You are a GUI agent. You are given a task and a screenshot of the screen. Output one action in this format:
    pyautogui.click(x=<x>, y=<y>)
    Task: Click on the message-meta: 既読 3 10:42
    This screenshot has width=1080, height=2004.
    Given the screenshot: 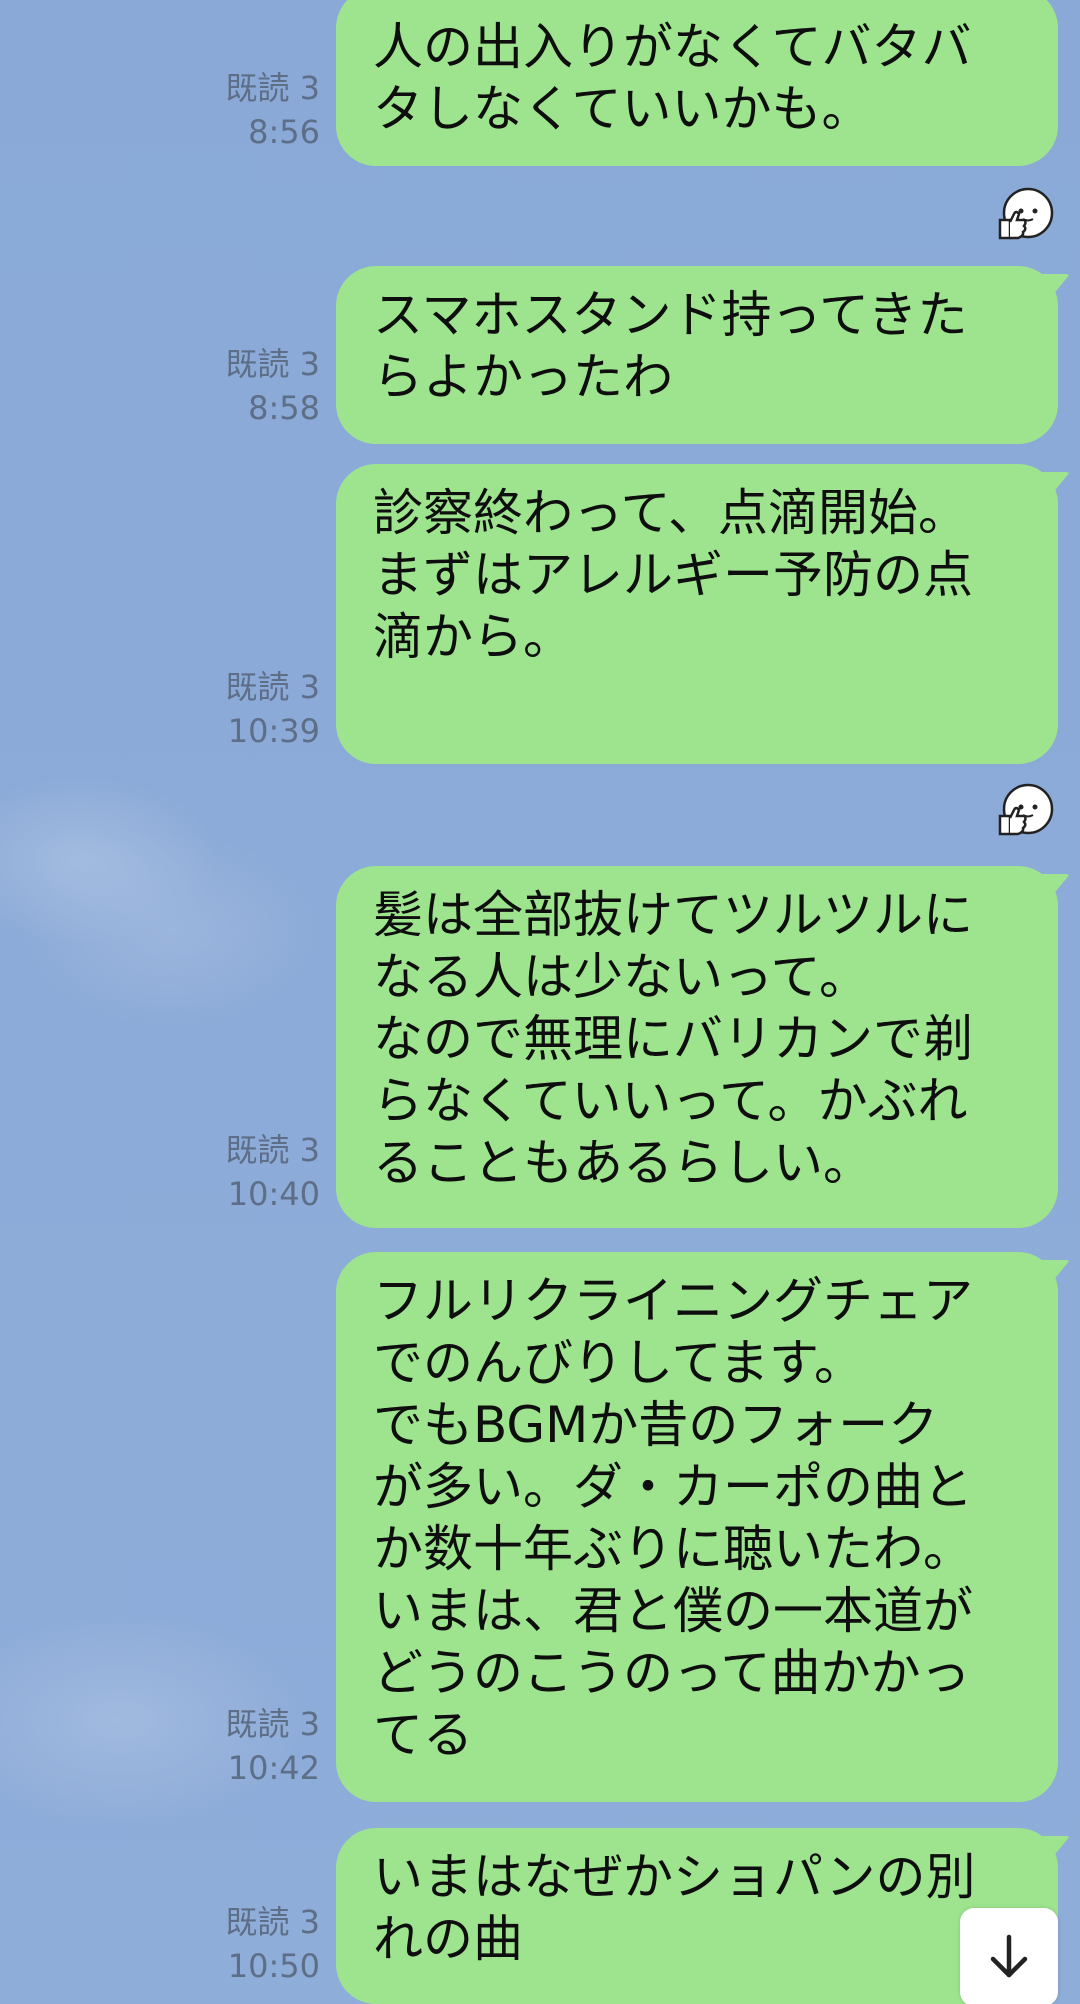 What is the action you would take?
    pyautogui.click(x=250, y=1746)
    